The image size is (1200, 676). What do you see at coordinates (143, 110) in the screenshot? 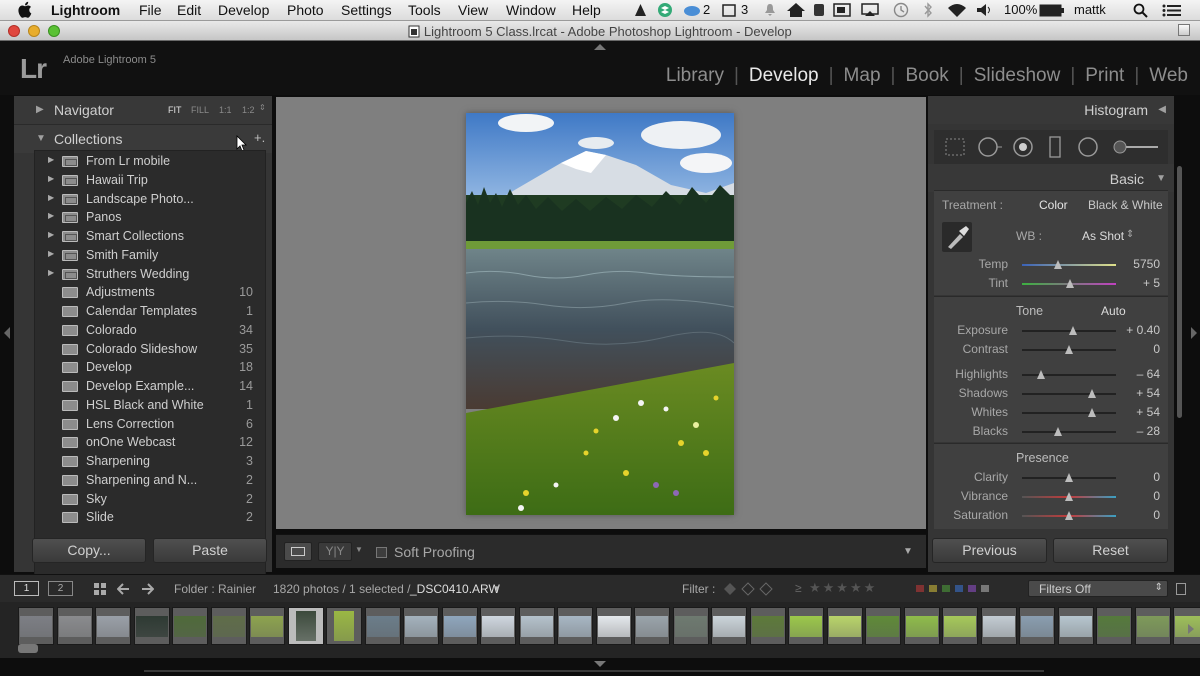
I see `navigator-header: ▶ Navigator FIT FILL 1:1 1:2 ⇕` at bounding box center [143, 110].